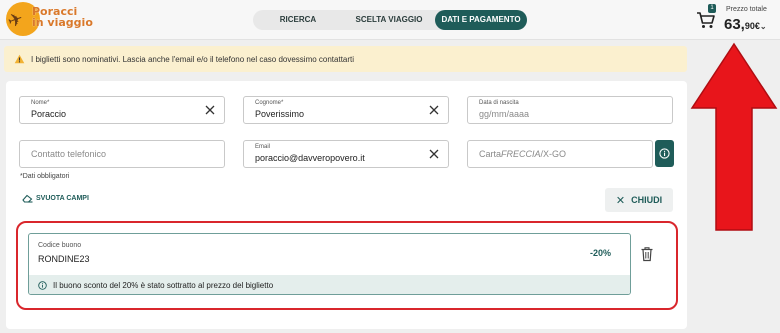 The image size is (780, 333). I want to click on nome-field: Nome* Poraccio, so click(122, 110).